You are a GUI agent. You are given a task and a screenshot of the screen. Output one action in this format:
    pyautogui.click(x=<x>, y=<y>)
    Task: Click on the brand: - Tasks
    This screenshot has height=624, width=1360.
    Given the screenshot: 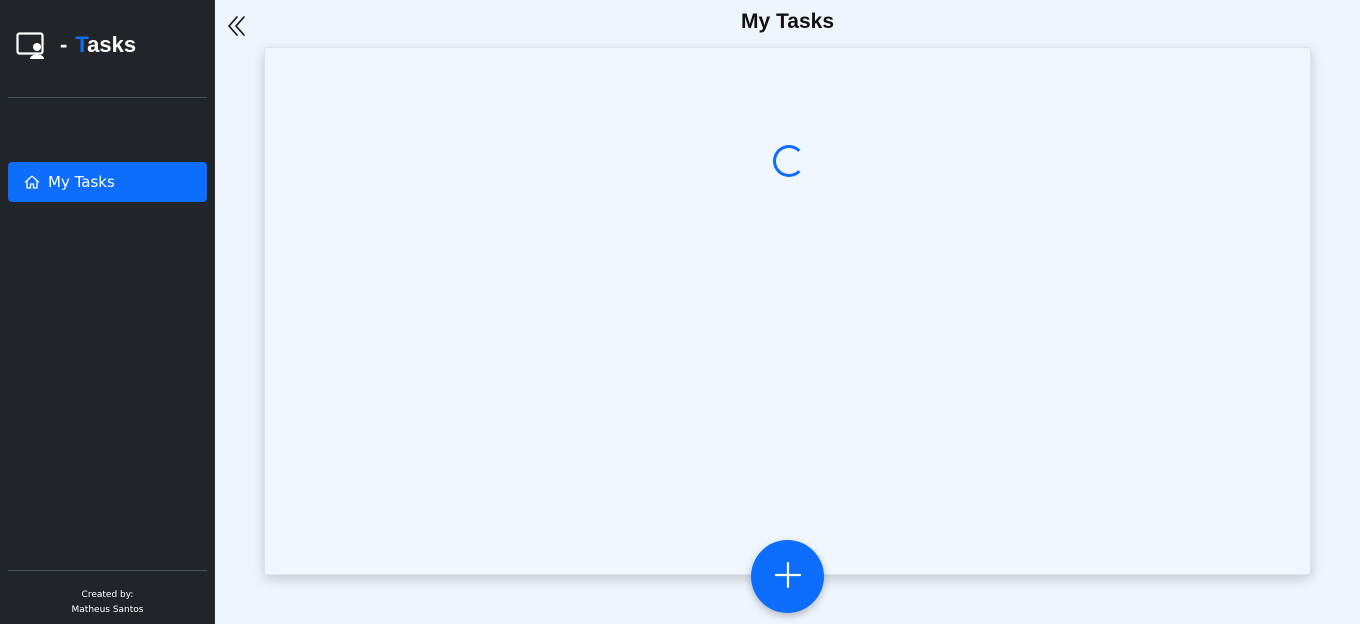 What is the action you would take?
    pyautogui.click(x=76, y=45)
    